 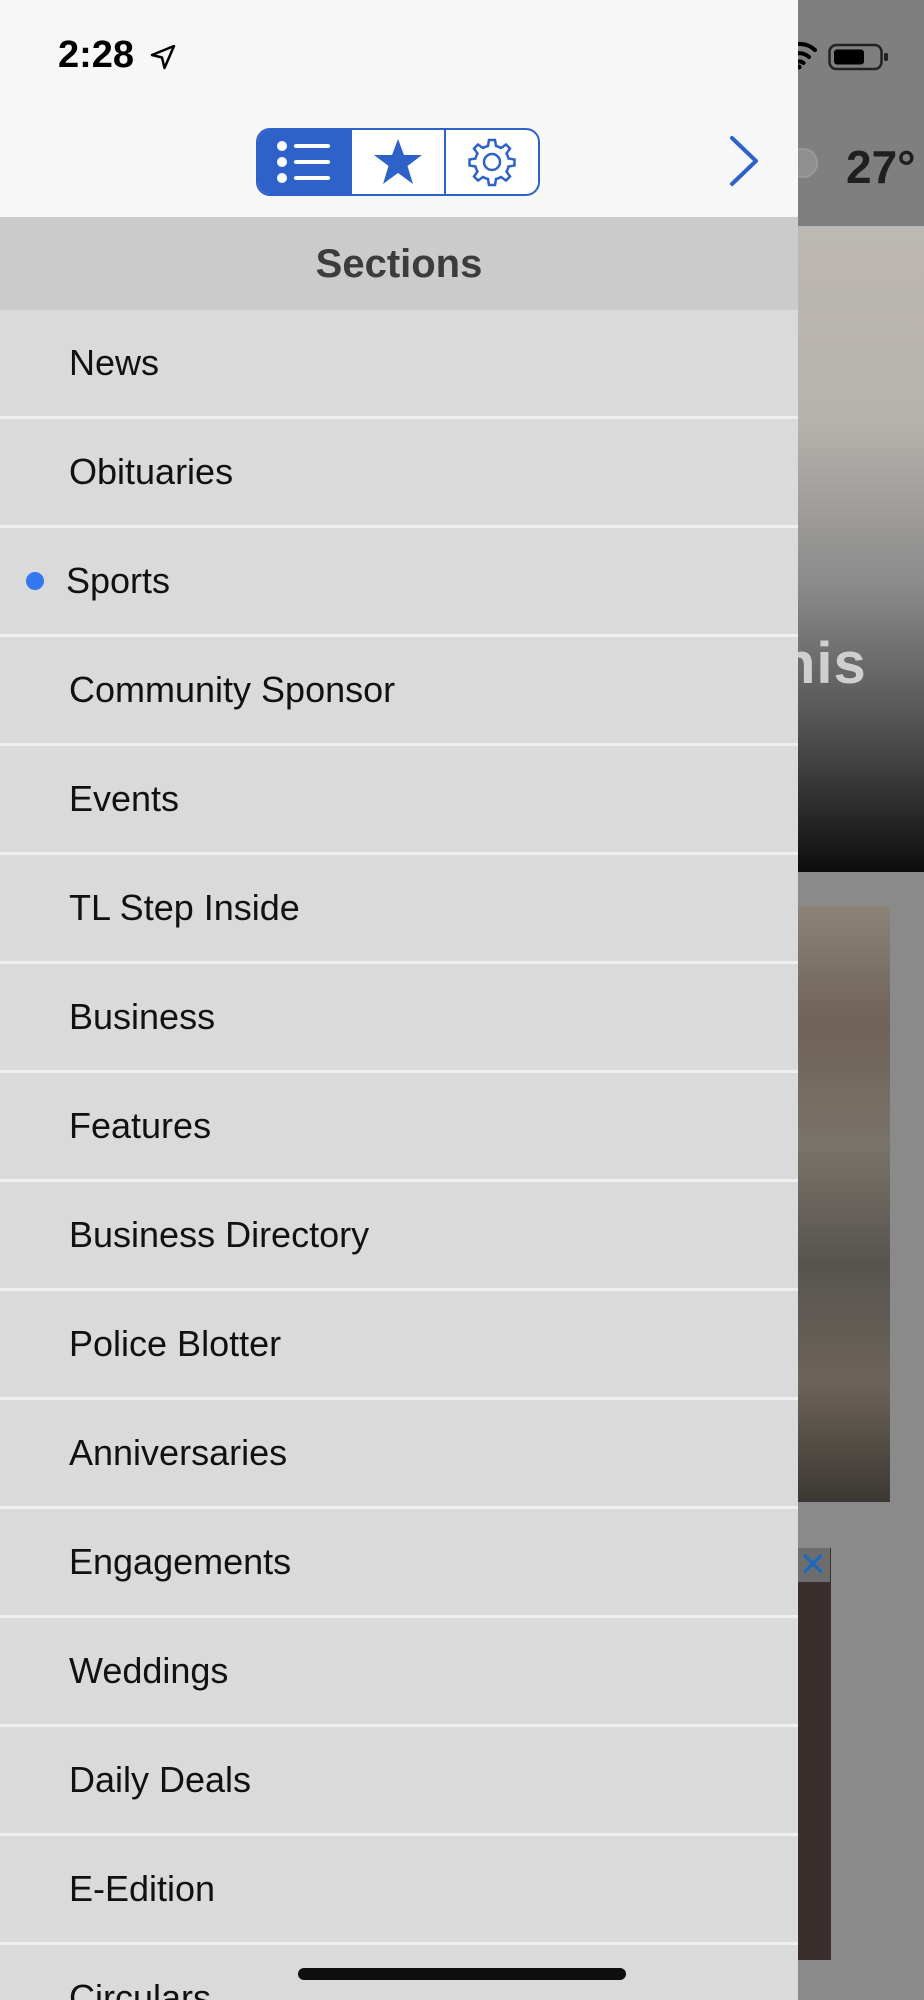 I want to click on section-item-label: Business Directory, so click(x=219, y=1234).